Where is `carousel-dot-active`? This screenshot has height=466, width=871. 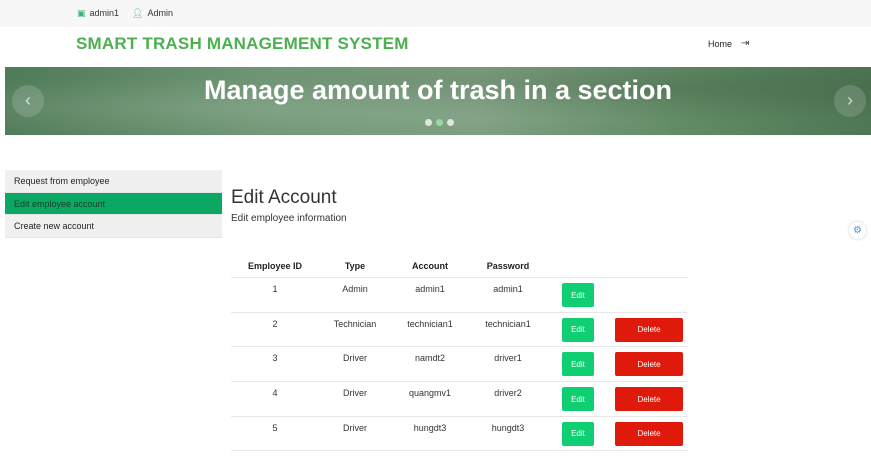 carousel-dot-active is located at coordinates (439, 122).